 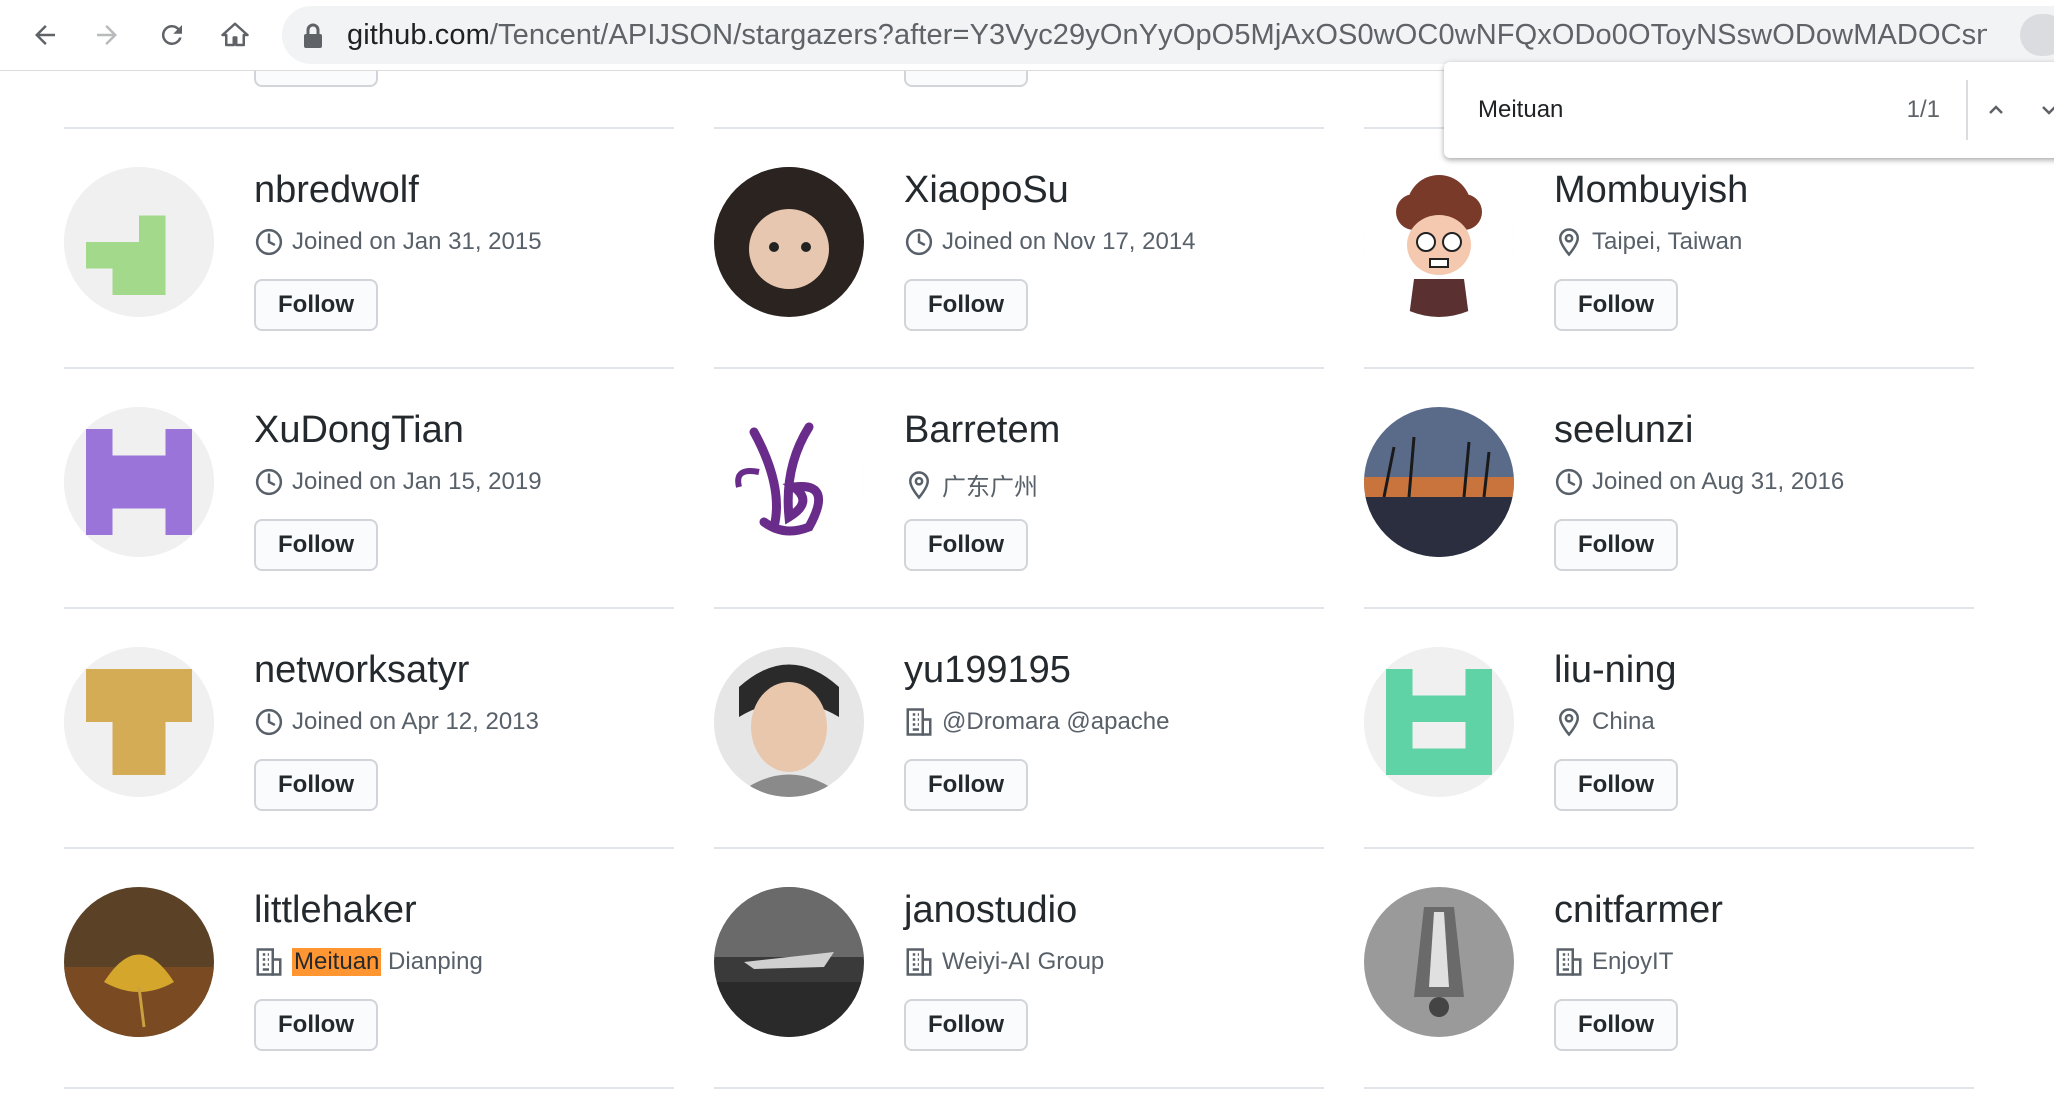 What do you see at coordinates (2048, 110) in the screenshot?
I see `chevron-down-icon` at bounding box center [2048, 110].